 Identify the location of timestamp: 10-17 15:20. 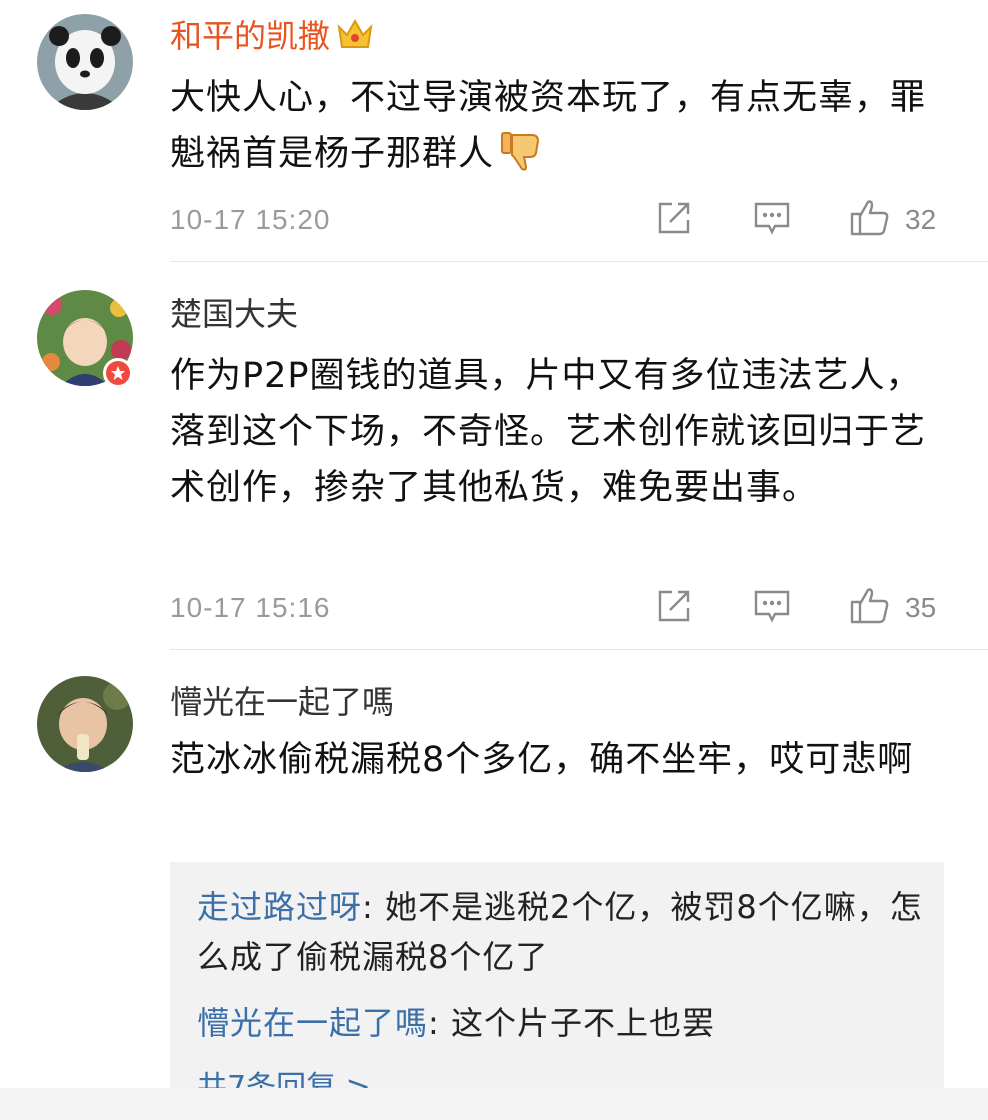
(250, 219).